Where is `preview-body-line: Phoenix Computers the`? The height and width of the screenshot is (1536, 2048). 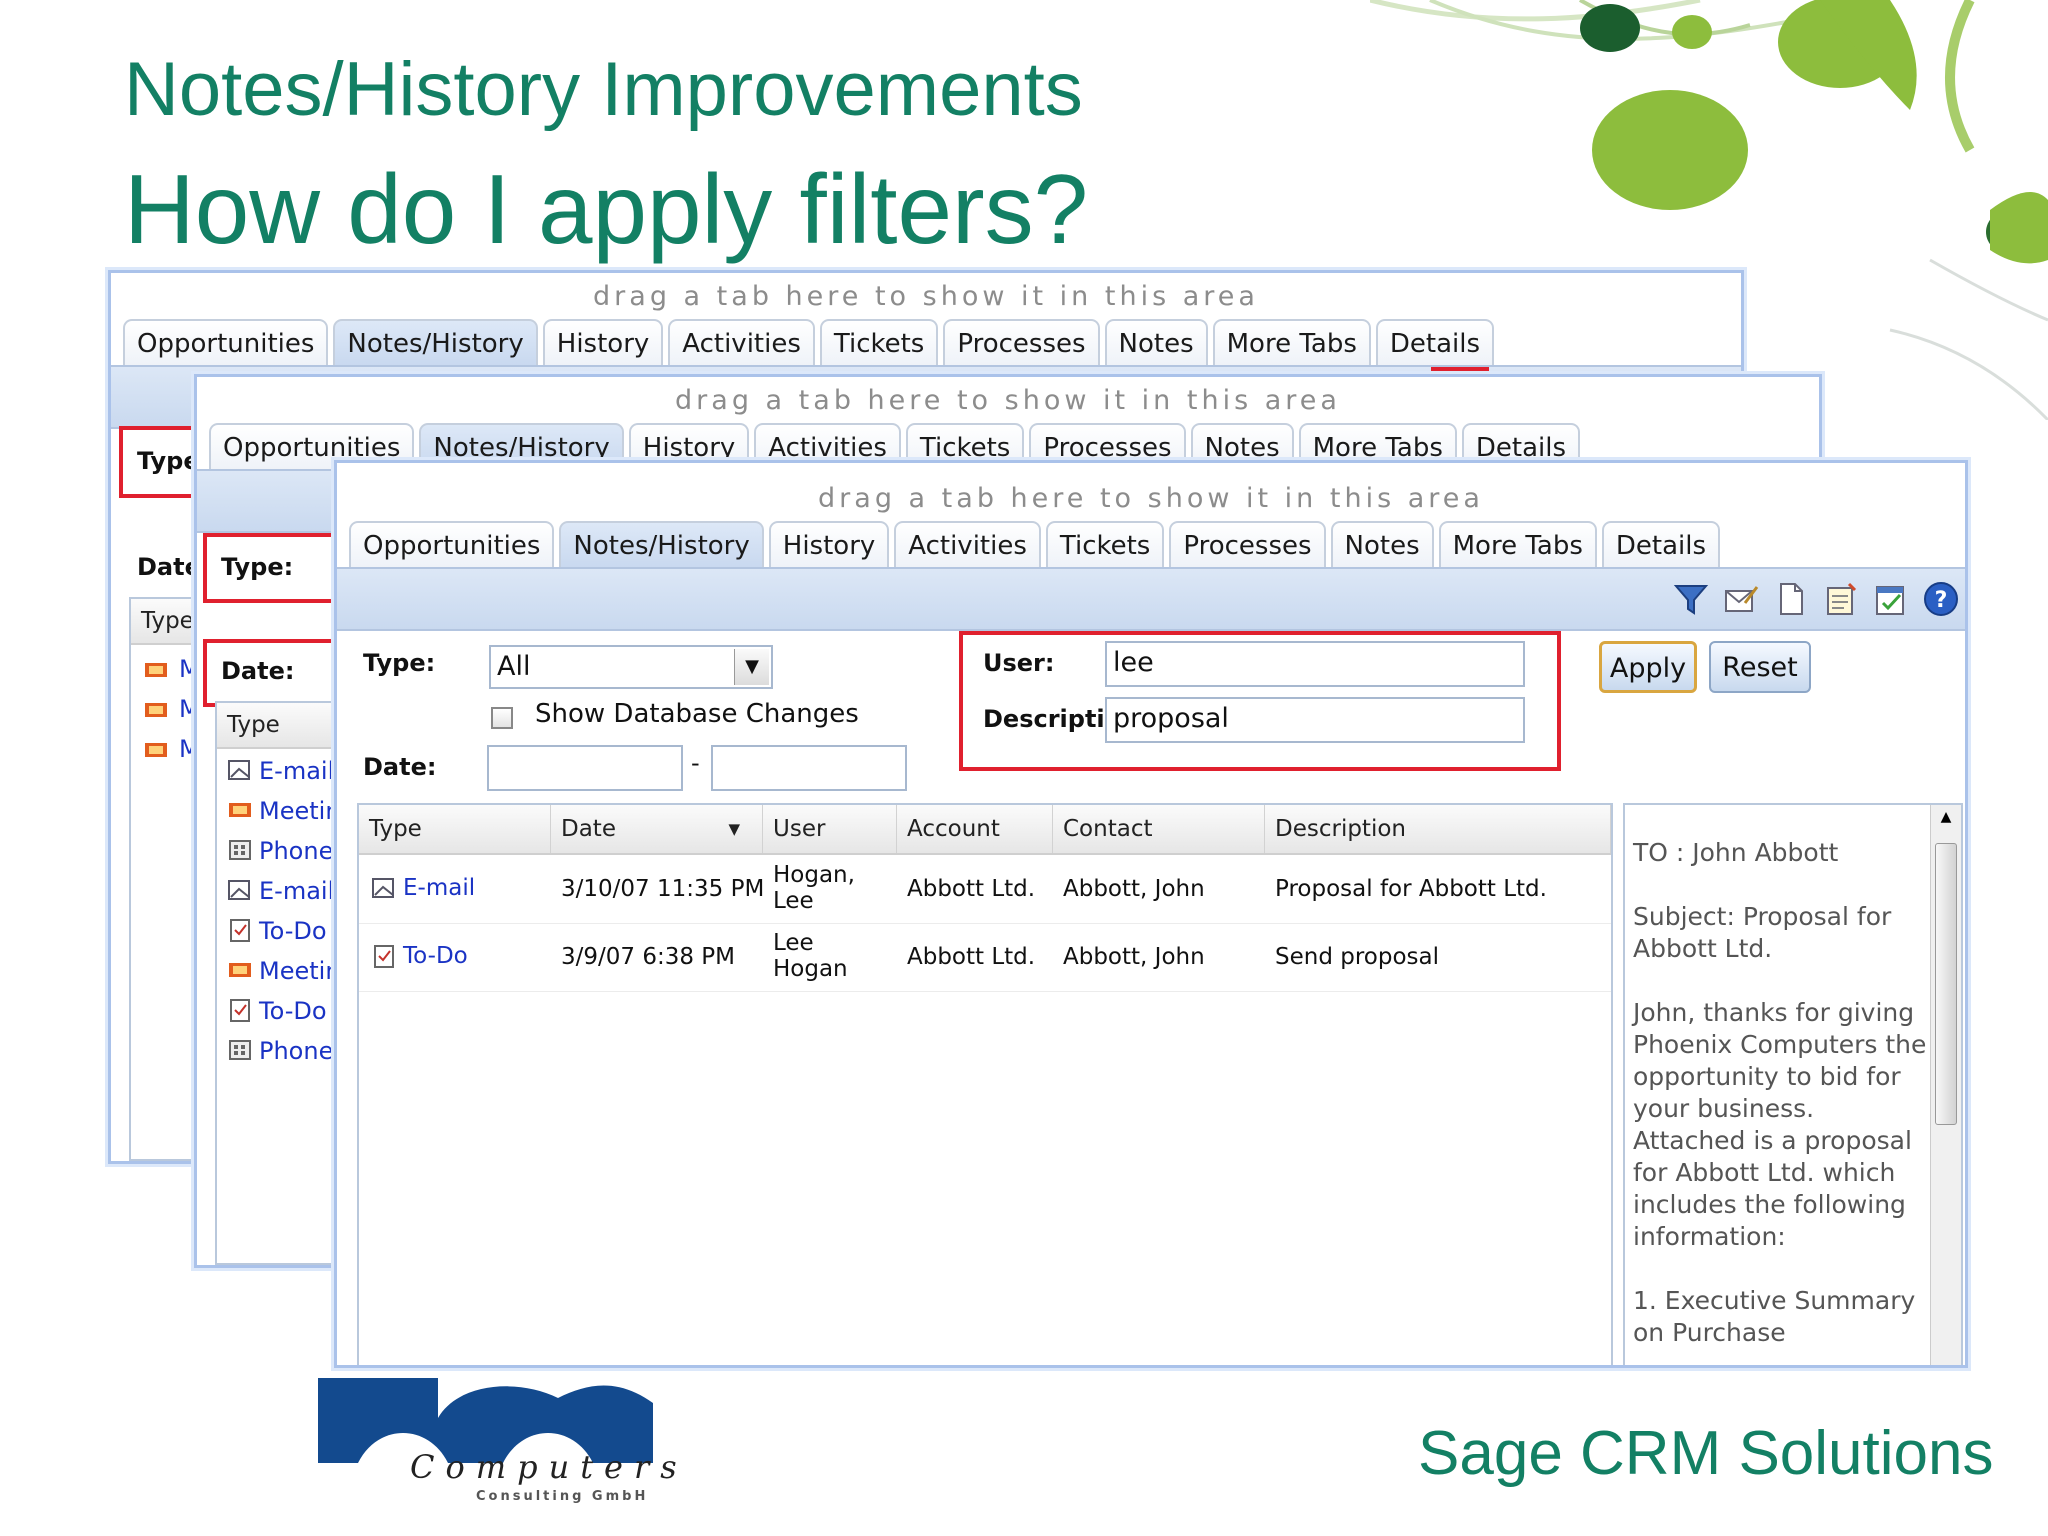
preview-body-line: Phoenix Computers the is located at coordinates (1780, 1044).